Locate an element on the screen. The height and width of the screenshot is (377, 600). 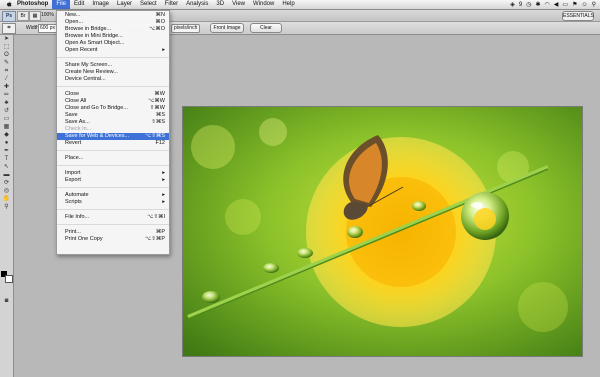
menu-item-save-for-web-devices: Save for Web & Devices... ⌥⇧⌘S is located at coordinates (113, 136).